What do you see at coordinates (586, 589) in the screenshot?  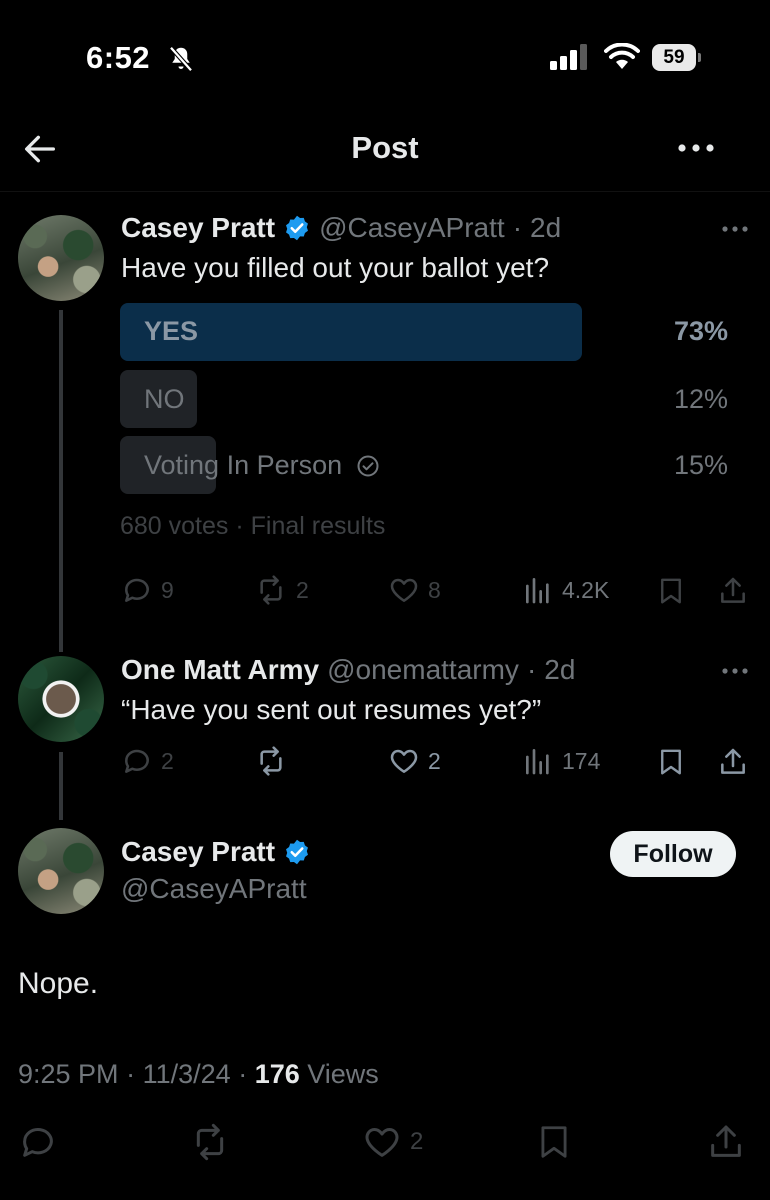 I see `view-count: 4.2K` at bounding box center [586, 589].